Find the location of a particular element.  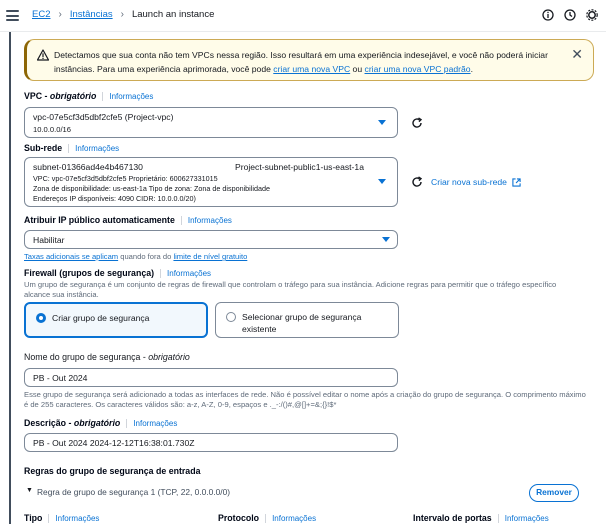

radio-create-label: Criar grupo de segurança is located at coordinates (101, 318).